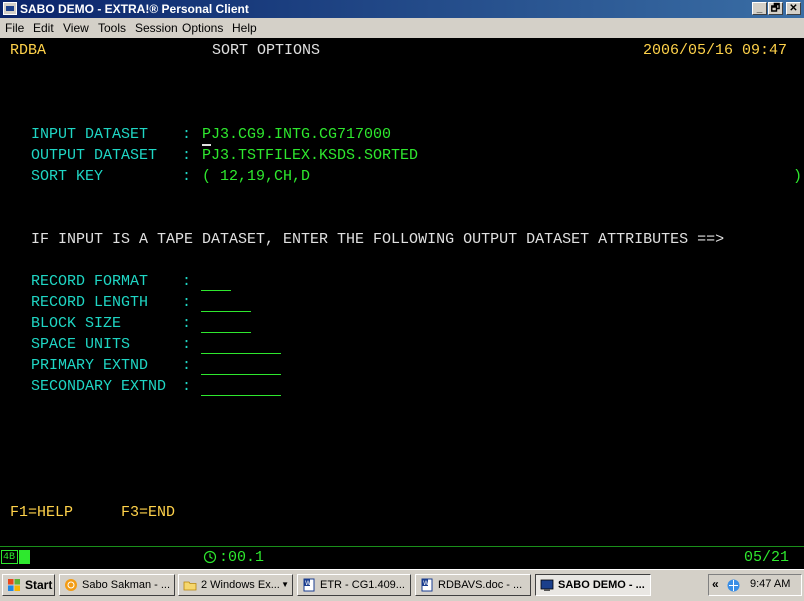 This screenshot has width=804, height=601. I want to click on network-icon, so click(733, 585).